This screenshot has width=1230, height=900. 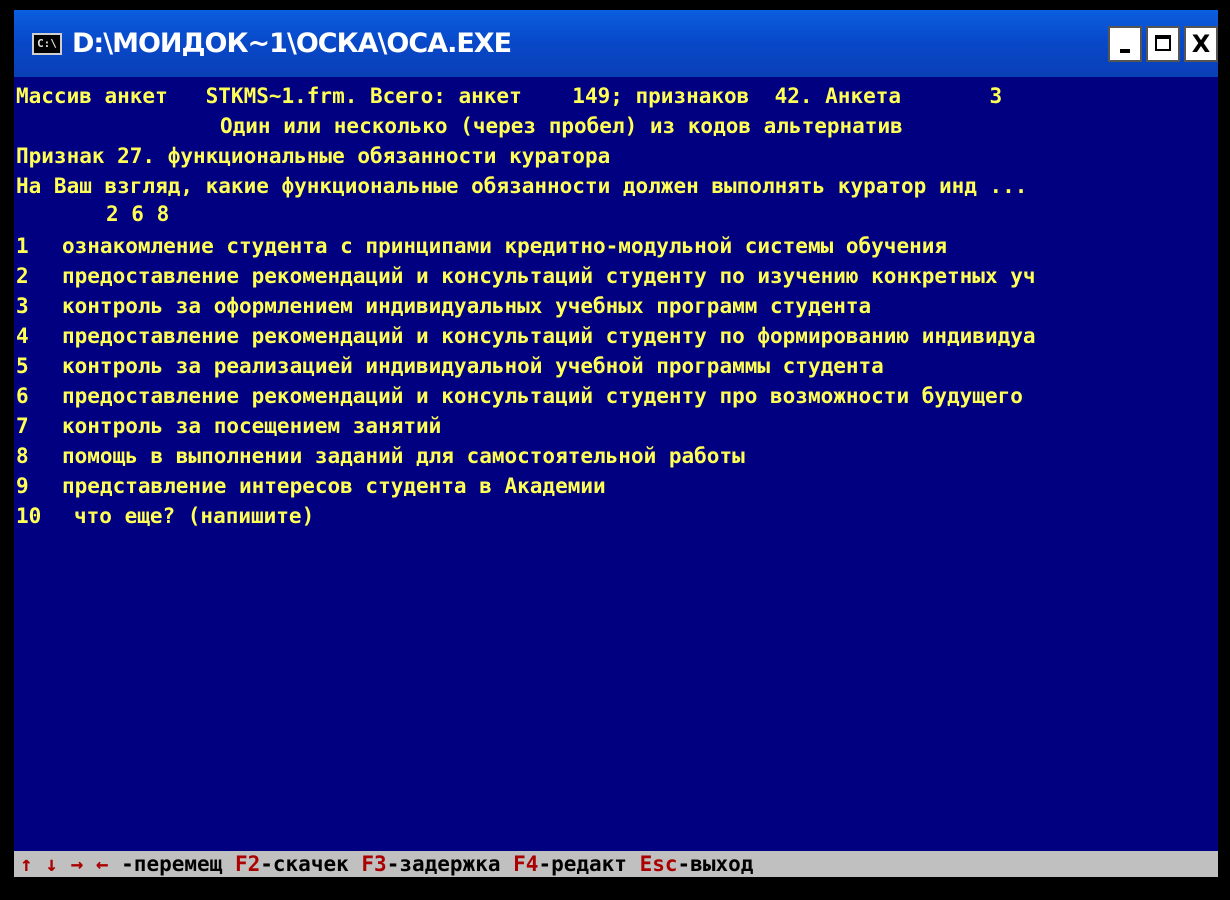 What do you see at coordinates (252, 426) in the screenshot?
I see `option-text: контроль за посещением занятий` at bounding box center [252, 426].